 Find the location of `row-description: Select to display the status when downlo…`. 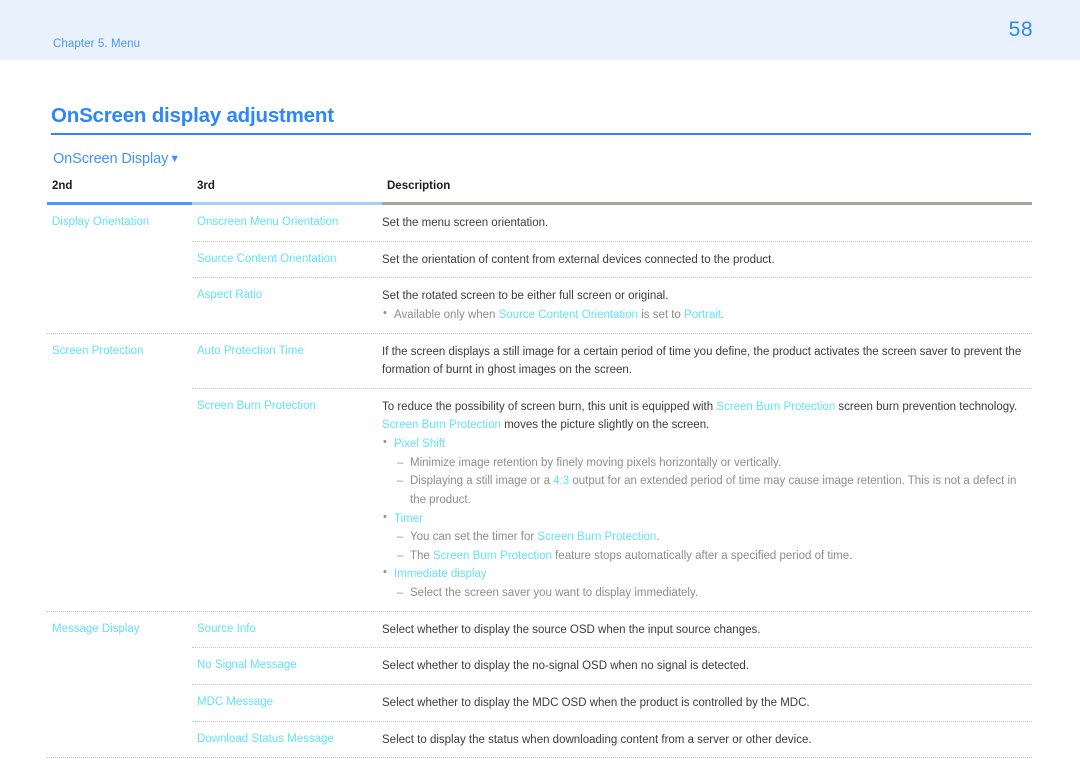

row-description: Select to display the status when downlo… is located at coordinates (707, 740).